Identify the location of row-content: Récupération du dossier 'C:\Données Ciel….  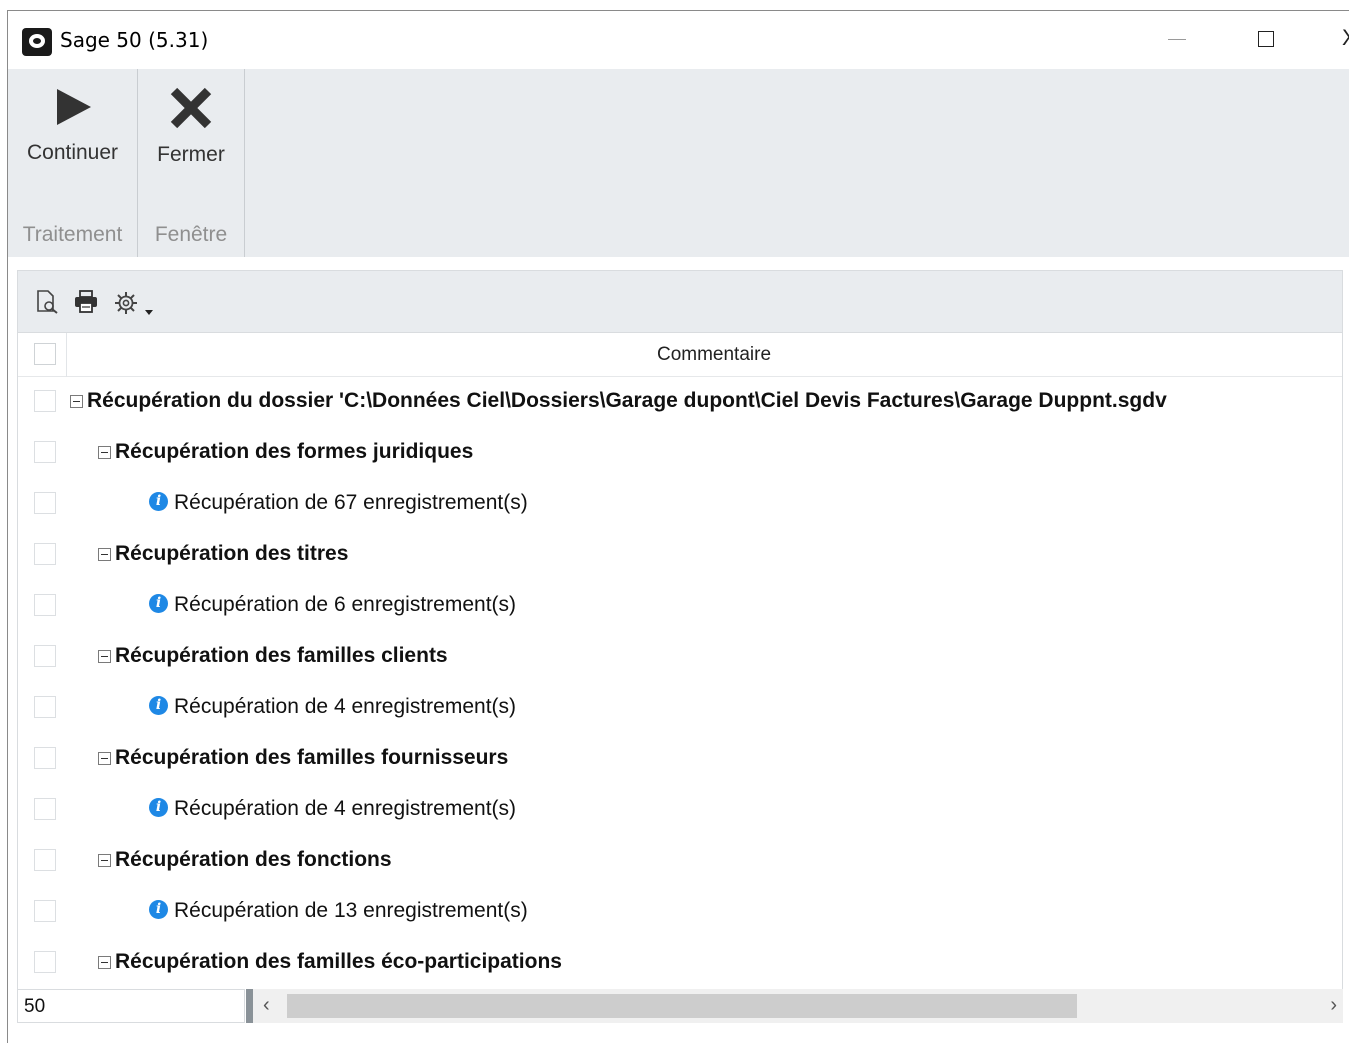
(618, 401).